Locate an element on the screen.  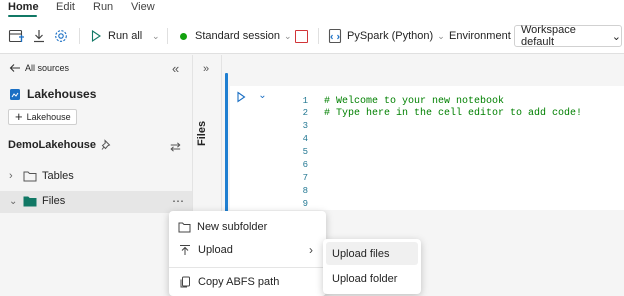
menu-divider is located at coordinates (247, 267).